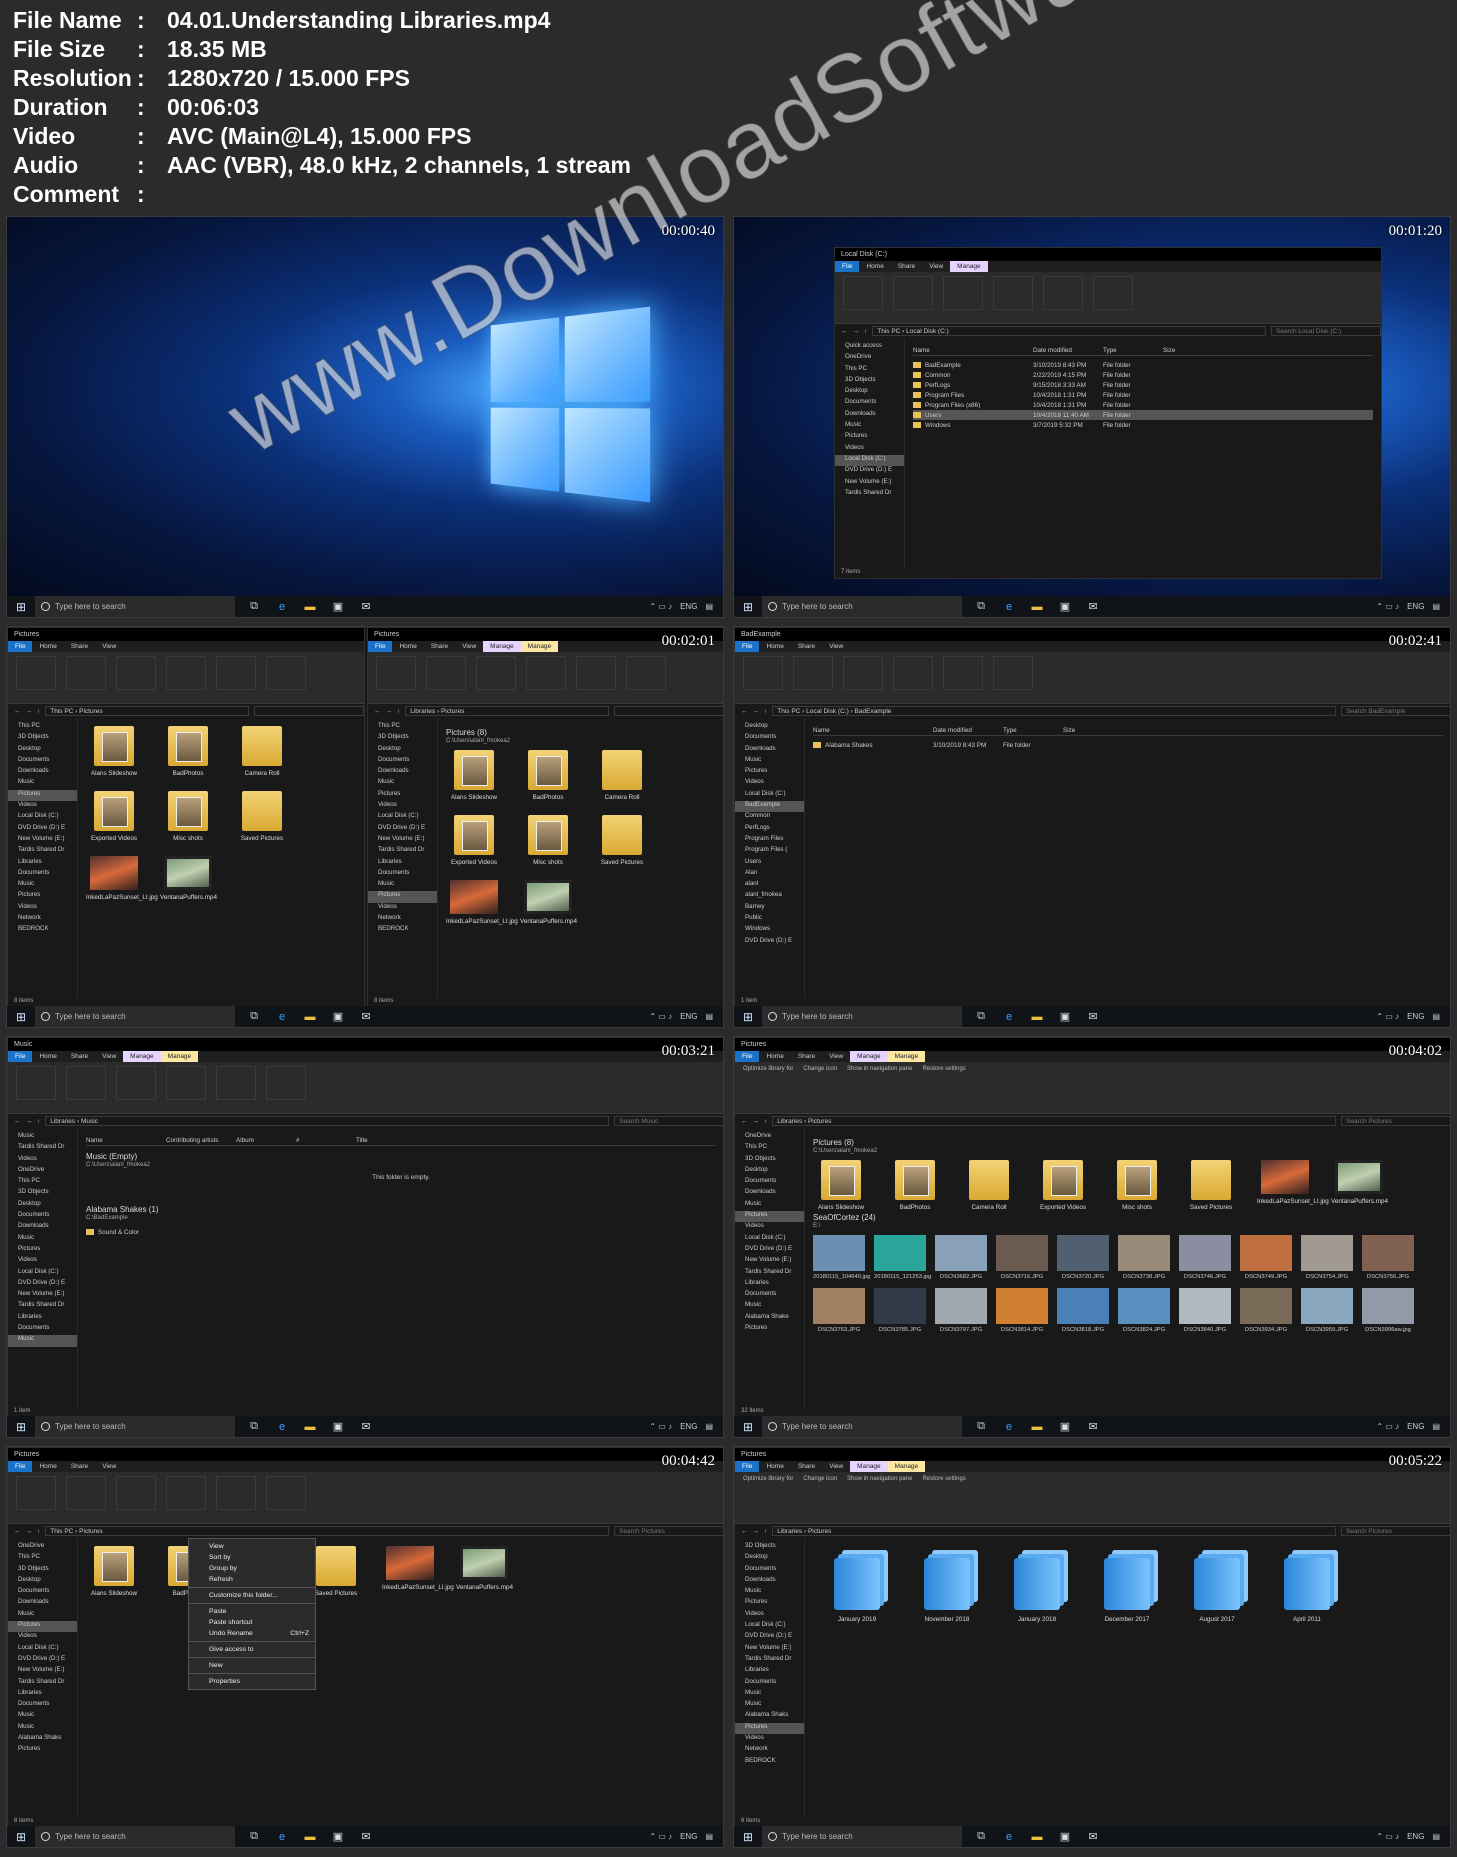 Image resolution: width=1457 pixels, height=1857 pixels. Describe the element at coordinates (135, 1426) in the screenshot. I see `taskbar-search: Type here to search` at that location.